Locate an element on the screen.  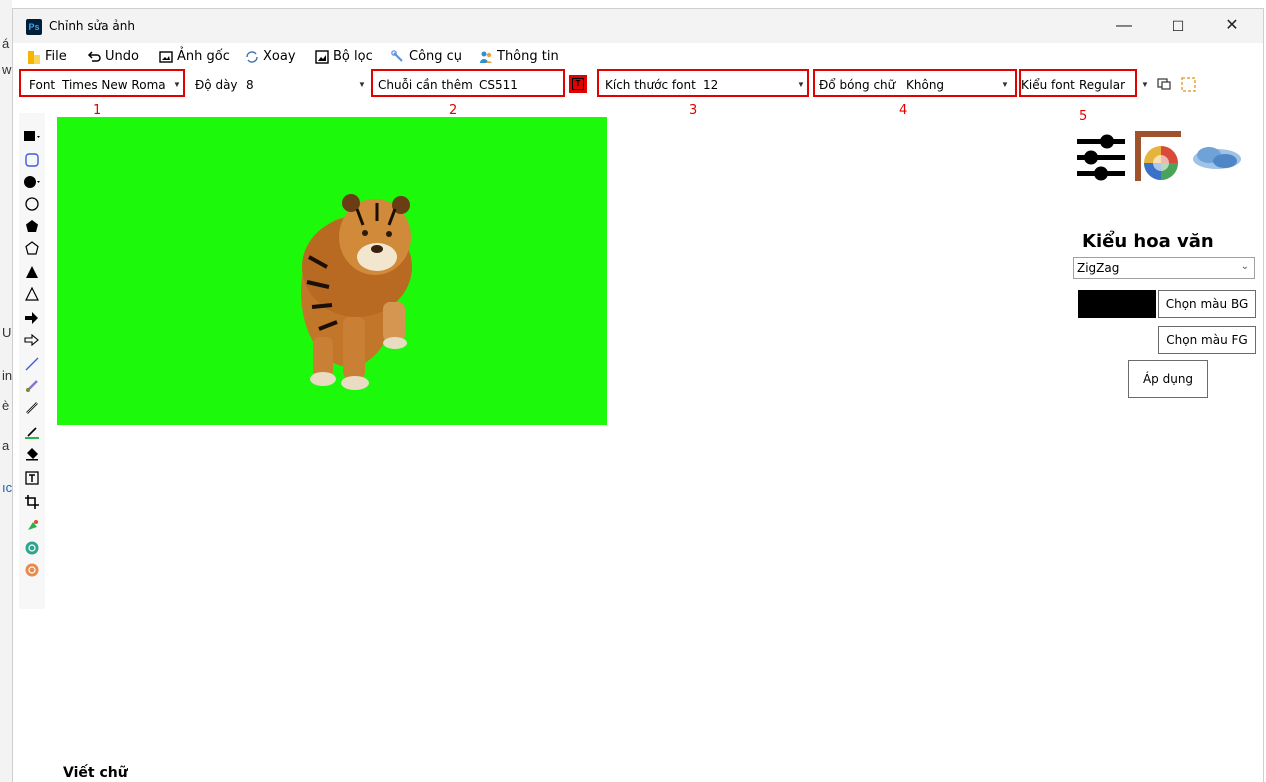
thickness-label: Độ dày is located at coordinates (216, 85).